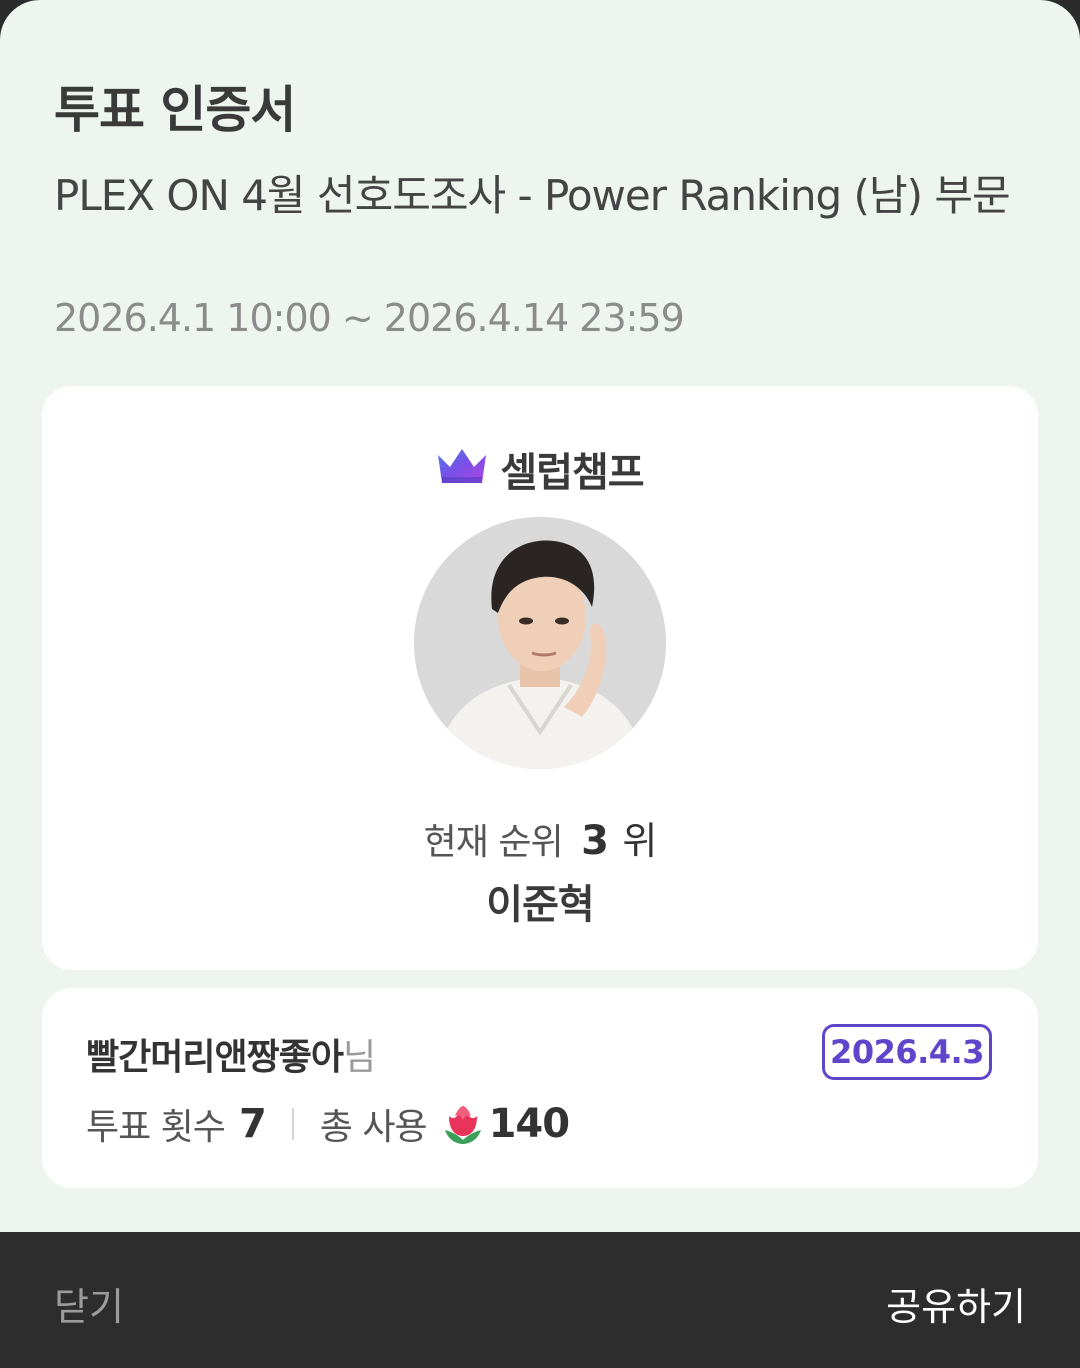 The width and height of the screenshot is (1080, 1368). Describe the element at coordinates (540, 643) in the screenshot. I see `celeb-avatar` at that location.